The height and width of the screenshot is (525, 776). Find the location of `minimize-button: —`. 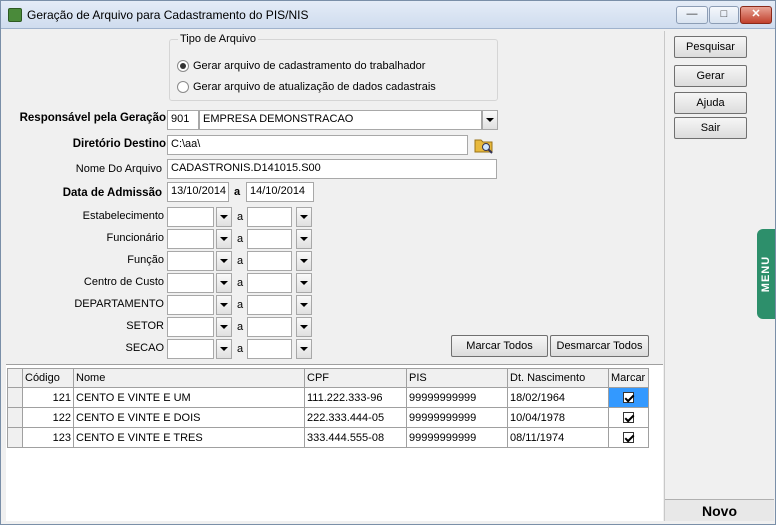

minimize-button: — is located at coordinates (692, 15).